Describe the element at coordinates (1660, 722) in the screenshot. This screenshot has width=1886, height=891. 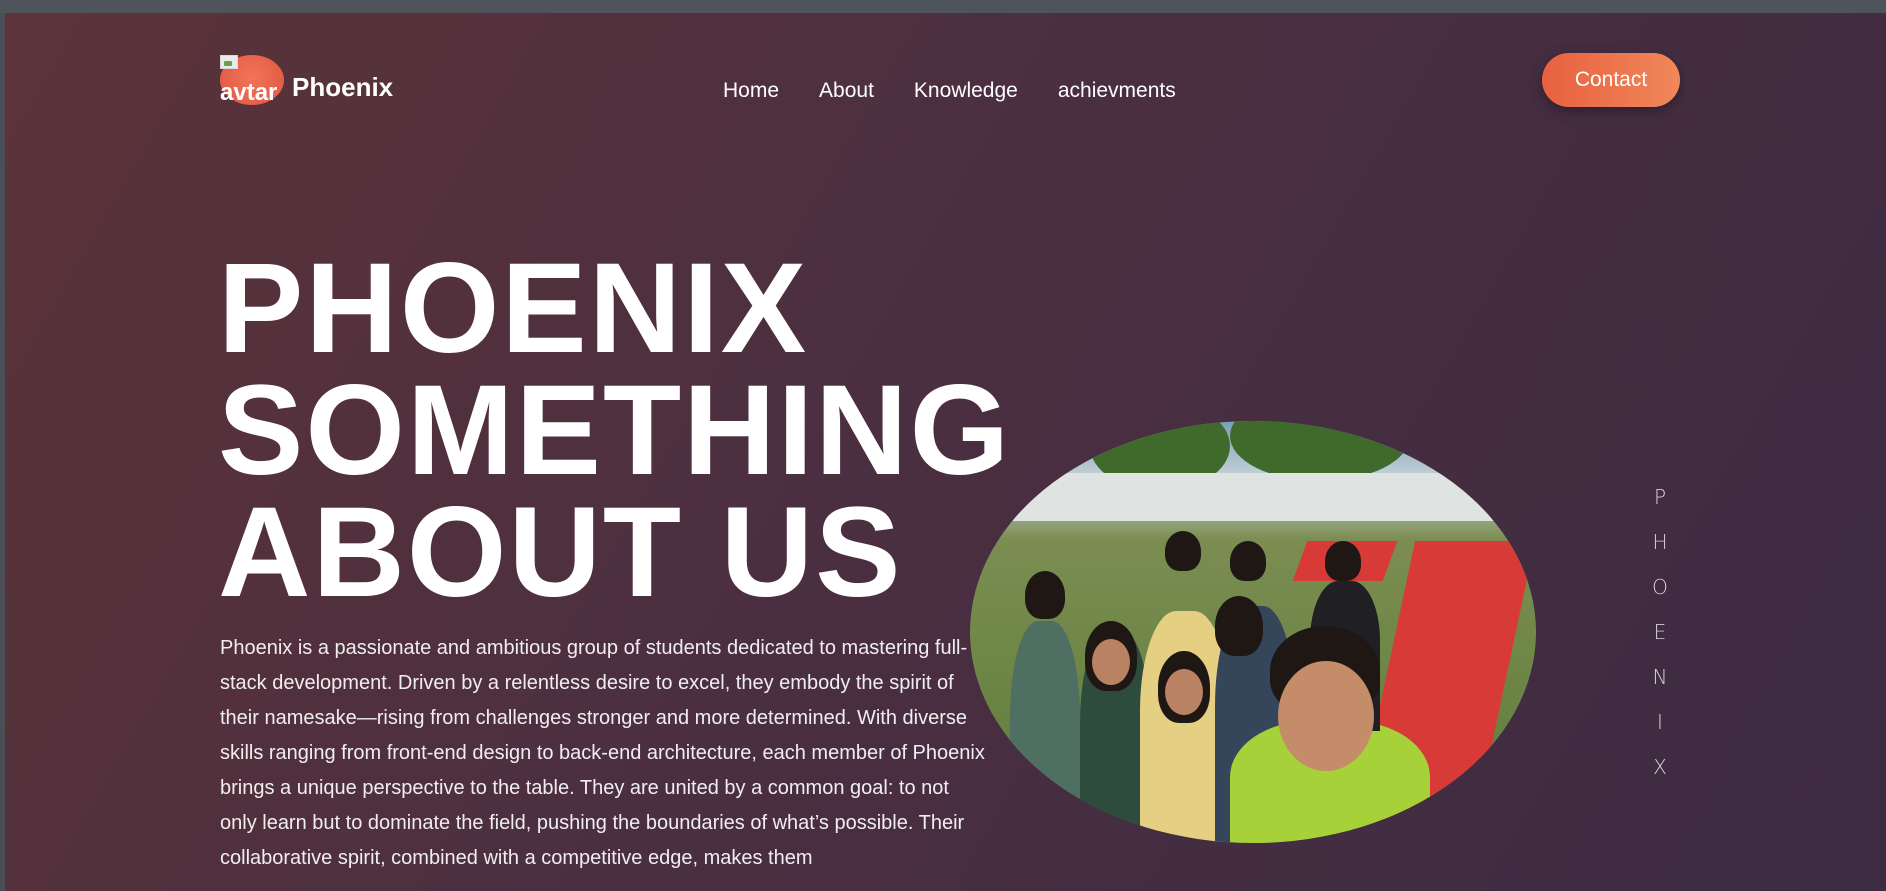
I see `vertical-letter: I` at that location.